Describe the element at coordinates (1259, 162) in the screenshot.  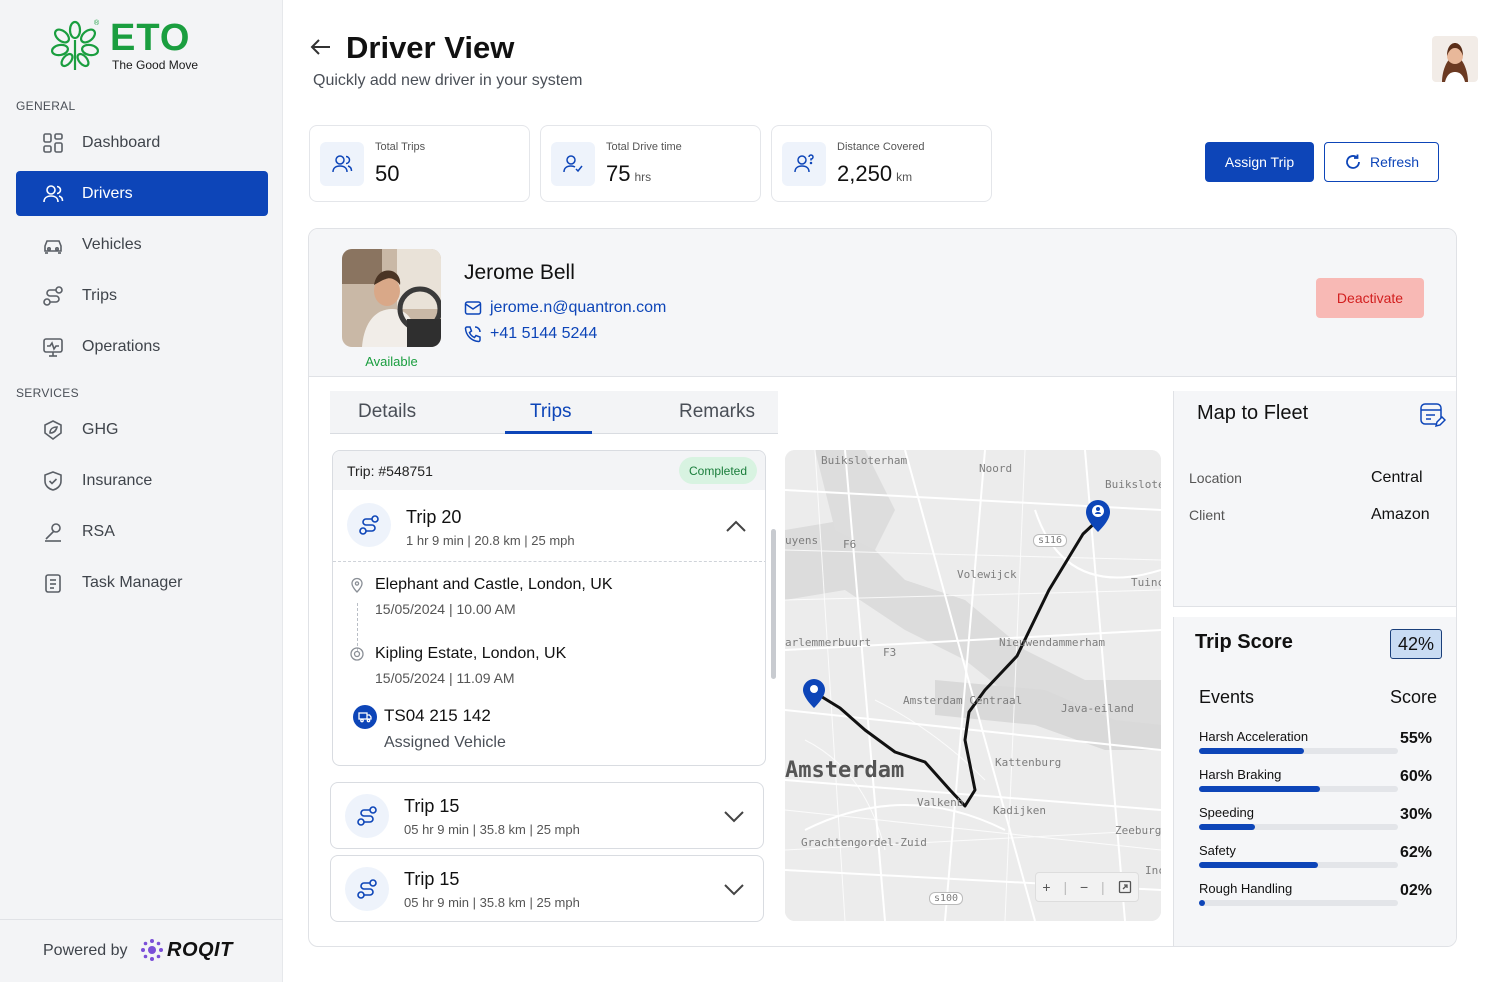
I see `assign-trip-button: Assign Trip` at that location.